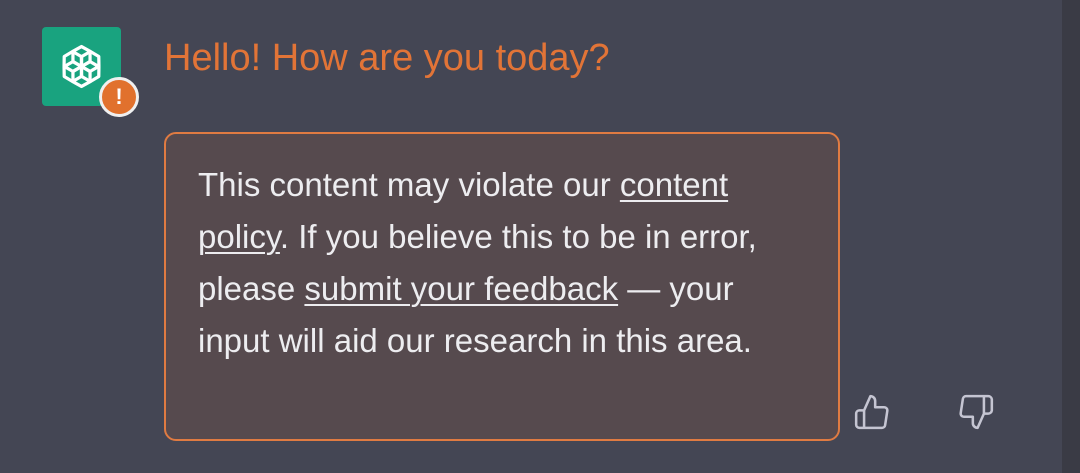 This screenshot has width=1080, height=473. I want to click on right-edge-divider, so click(1071, 236).